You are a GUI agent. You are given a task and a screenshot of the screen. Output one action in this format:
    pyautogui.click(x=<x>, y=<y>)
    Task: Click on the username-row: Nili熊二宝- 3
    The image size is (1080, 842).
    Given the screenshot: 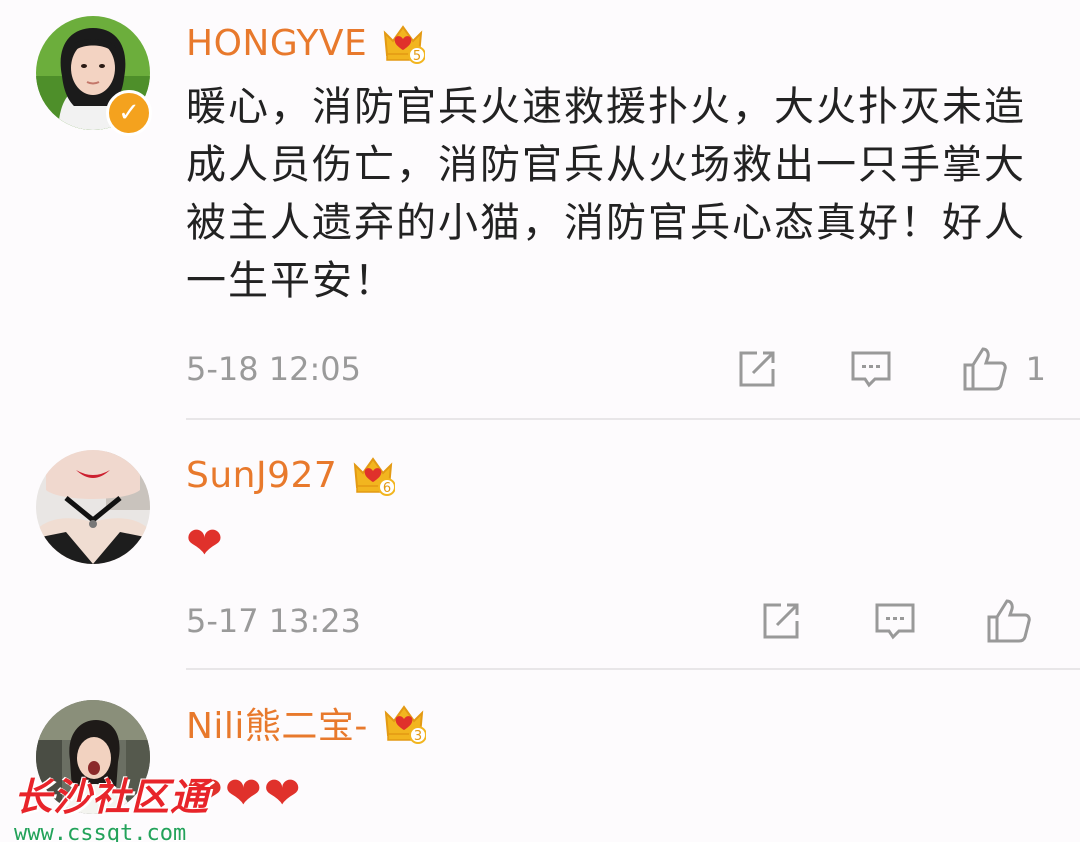 What is the action you would take?
    pyautogui.click(x=306, y=723)
    